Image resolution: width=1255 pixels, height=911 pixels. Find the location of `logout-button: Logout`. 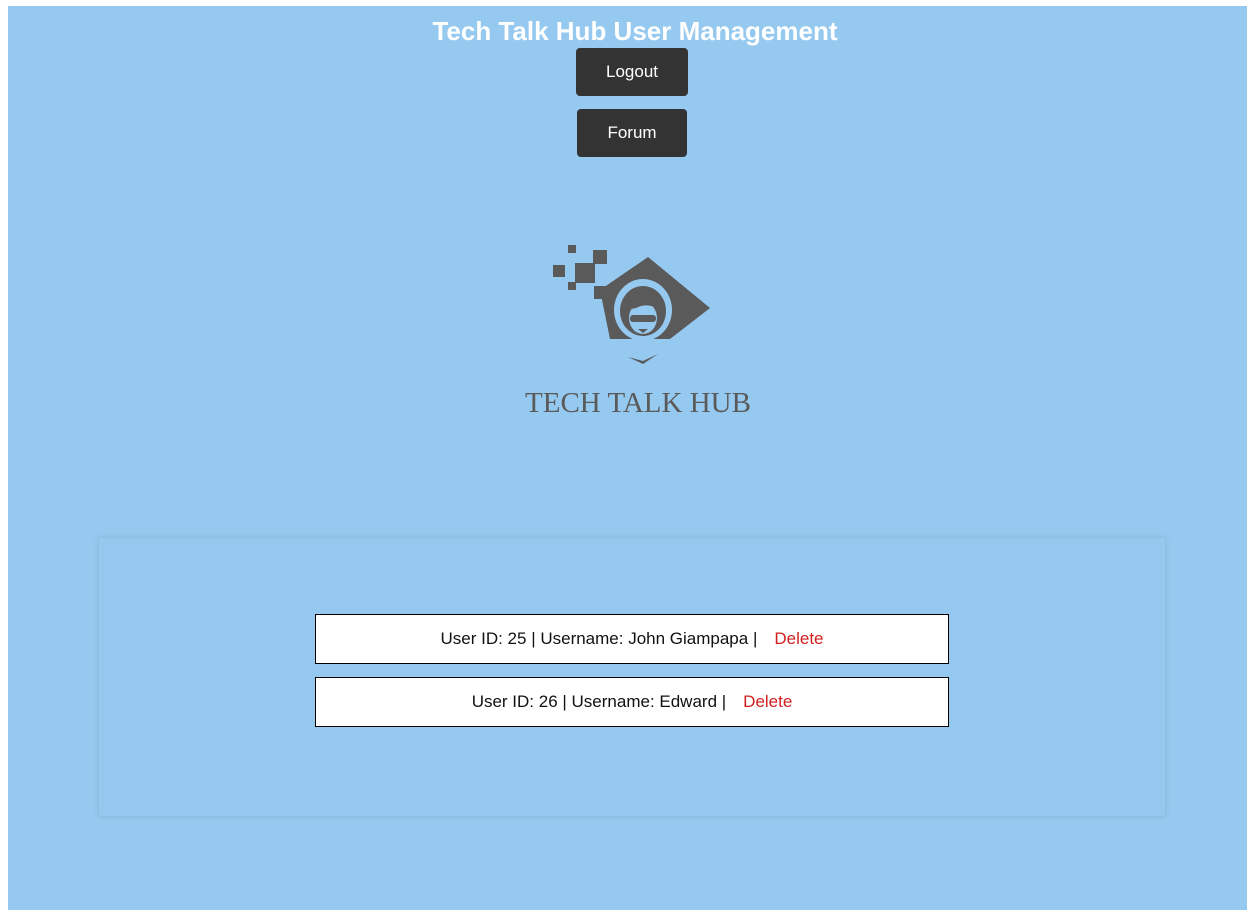

logout-button: Logout is located at coordinates (632, 72).